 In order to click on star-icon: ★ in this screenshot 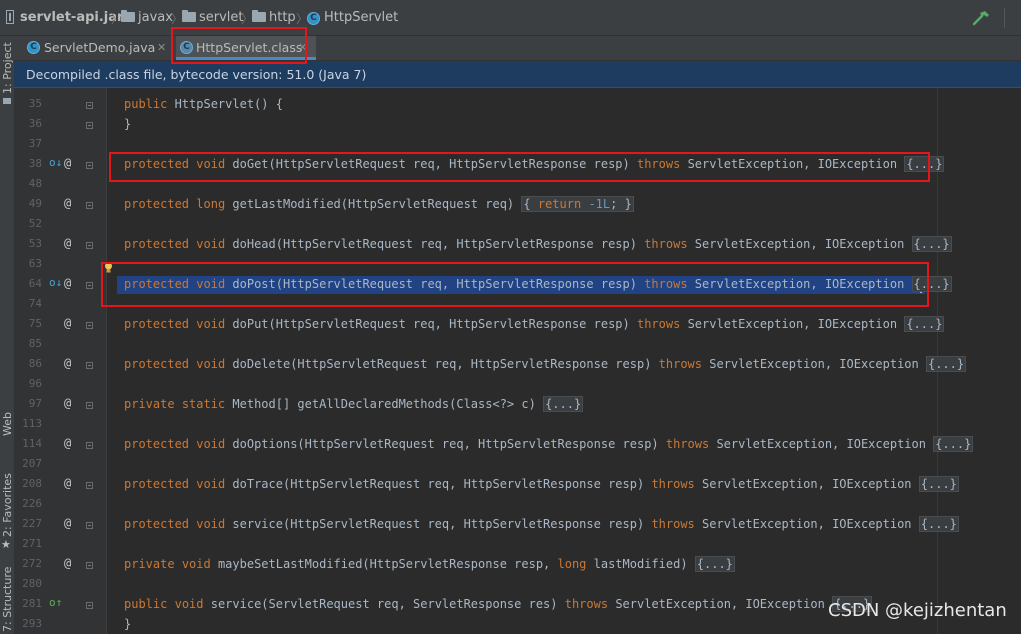, I will do `click(6, 544)`.